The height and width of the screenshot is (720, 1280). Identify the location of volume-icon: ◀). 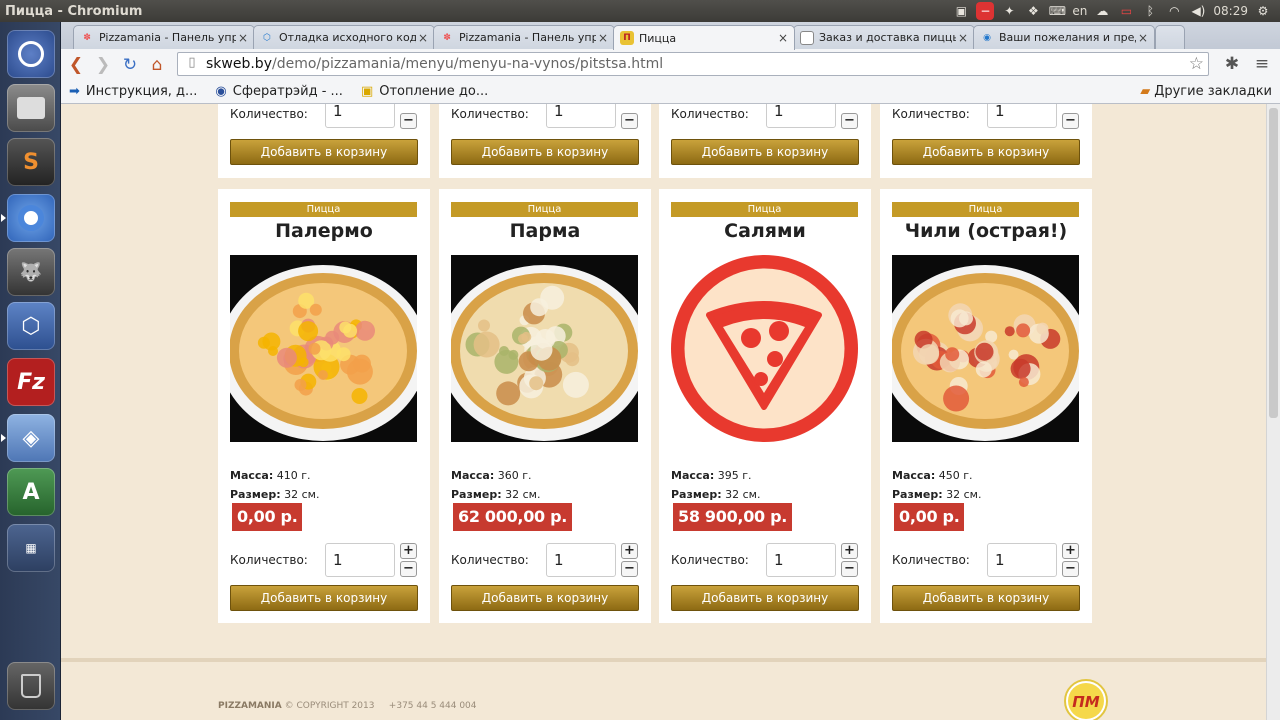
(1198, 11).